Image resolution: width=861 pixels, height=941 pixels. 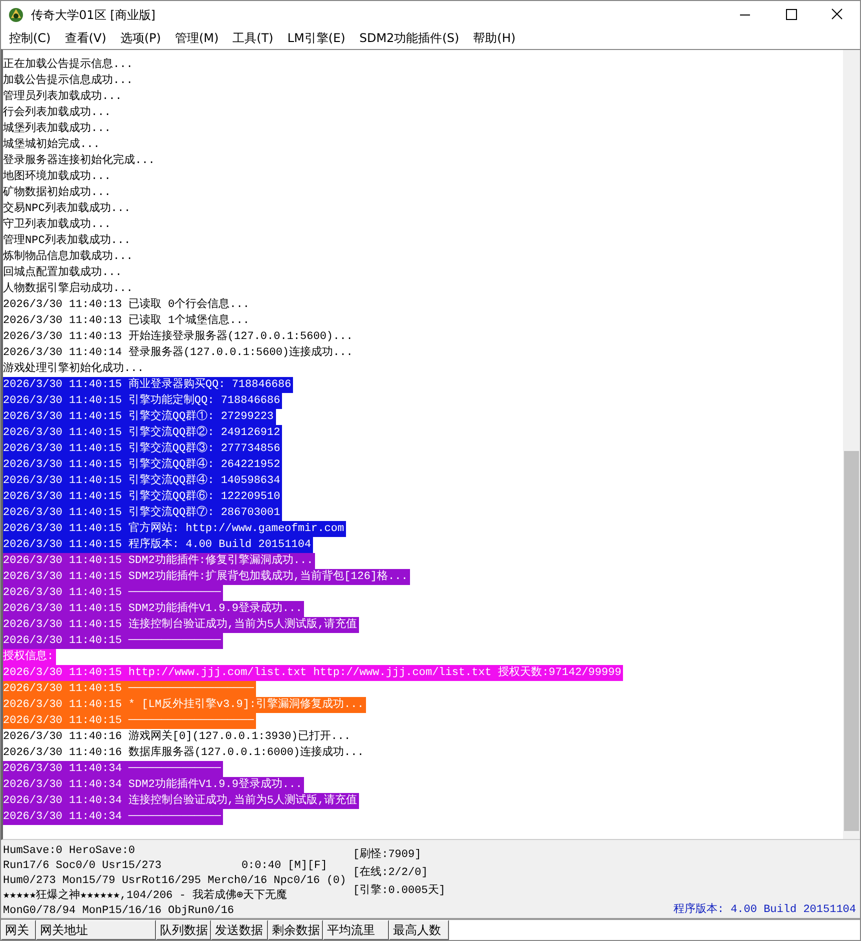 What do you see at coordinates (18, 930) in the screenshot?
I see `column-header: 网关` at bounding box center [18, 930].